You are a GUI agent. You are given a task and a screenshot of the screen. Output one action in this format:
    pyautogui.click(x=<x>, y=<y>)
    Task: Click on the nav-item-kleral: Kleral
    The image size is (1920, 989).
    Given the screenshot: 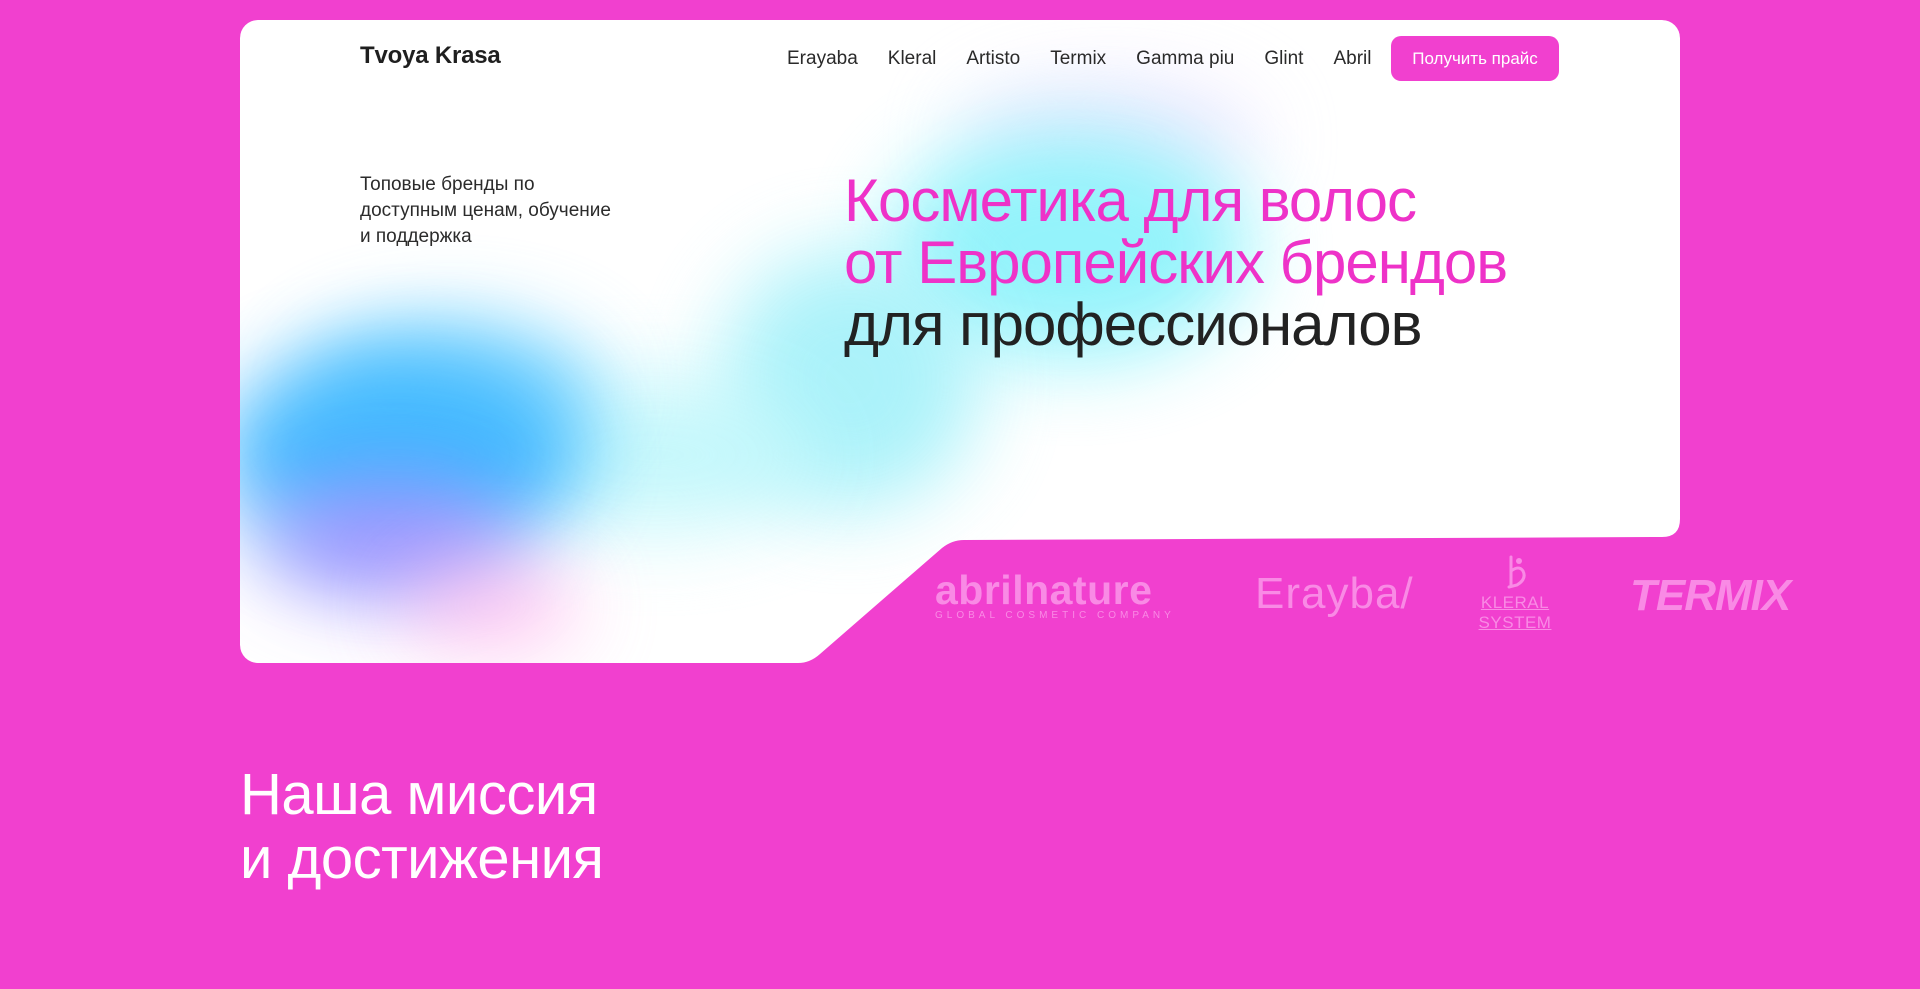 What is the action you would take?
    pyautogui.click(x=912, y=59)
    